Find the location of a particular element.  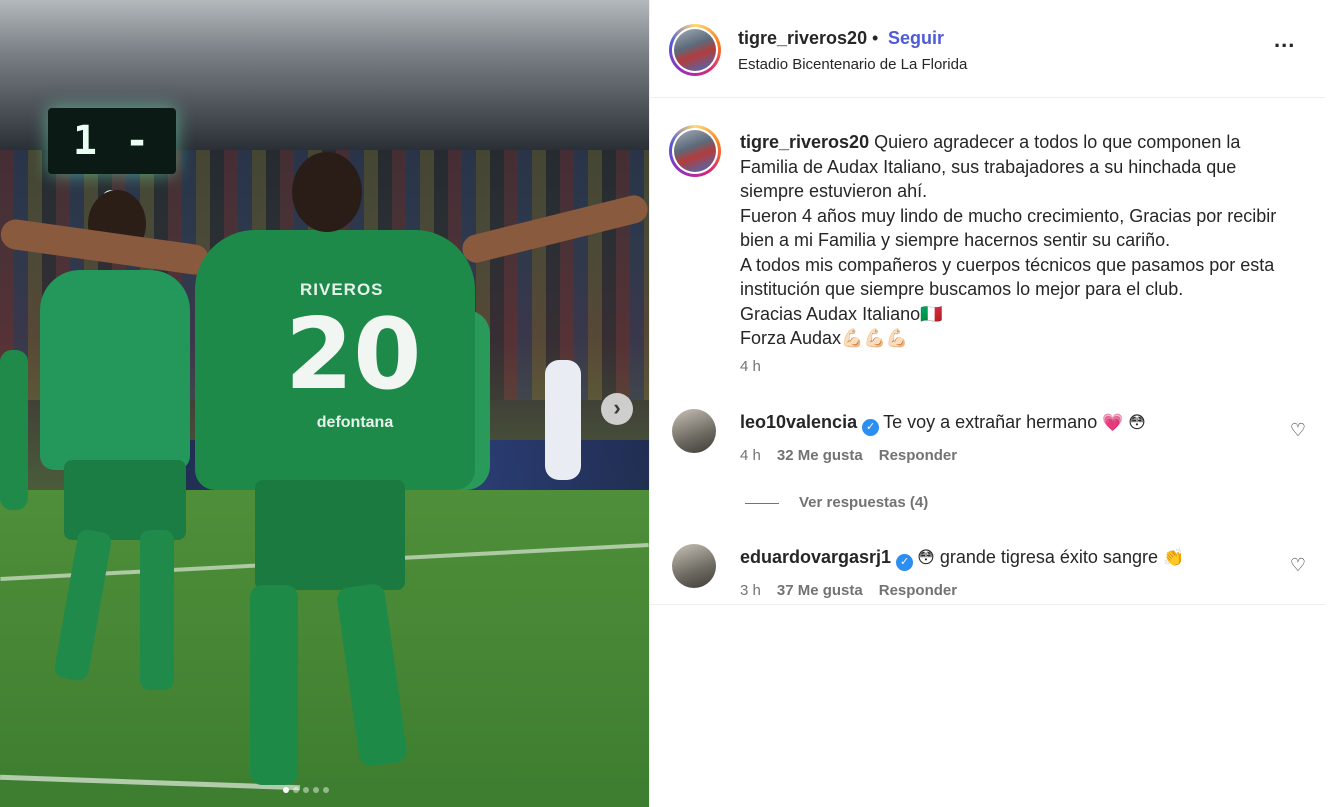

comment-emoji: 👏 is located at coordinates (1173, 557).